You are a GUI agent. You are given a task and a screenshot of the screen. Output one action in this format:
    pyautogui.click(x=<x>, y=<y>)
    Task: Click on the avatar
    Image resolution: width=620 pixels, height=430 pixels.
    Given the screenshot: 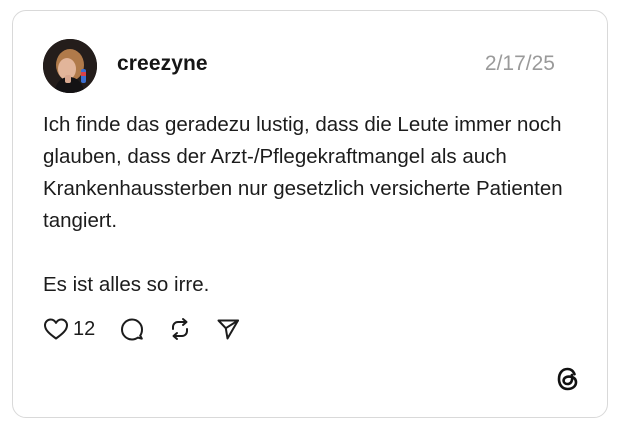 What is the action you would take?
    pyautogui.click(x=70, y=66)
    